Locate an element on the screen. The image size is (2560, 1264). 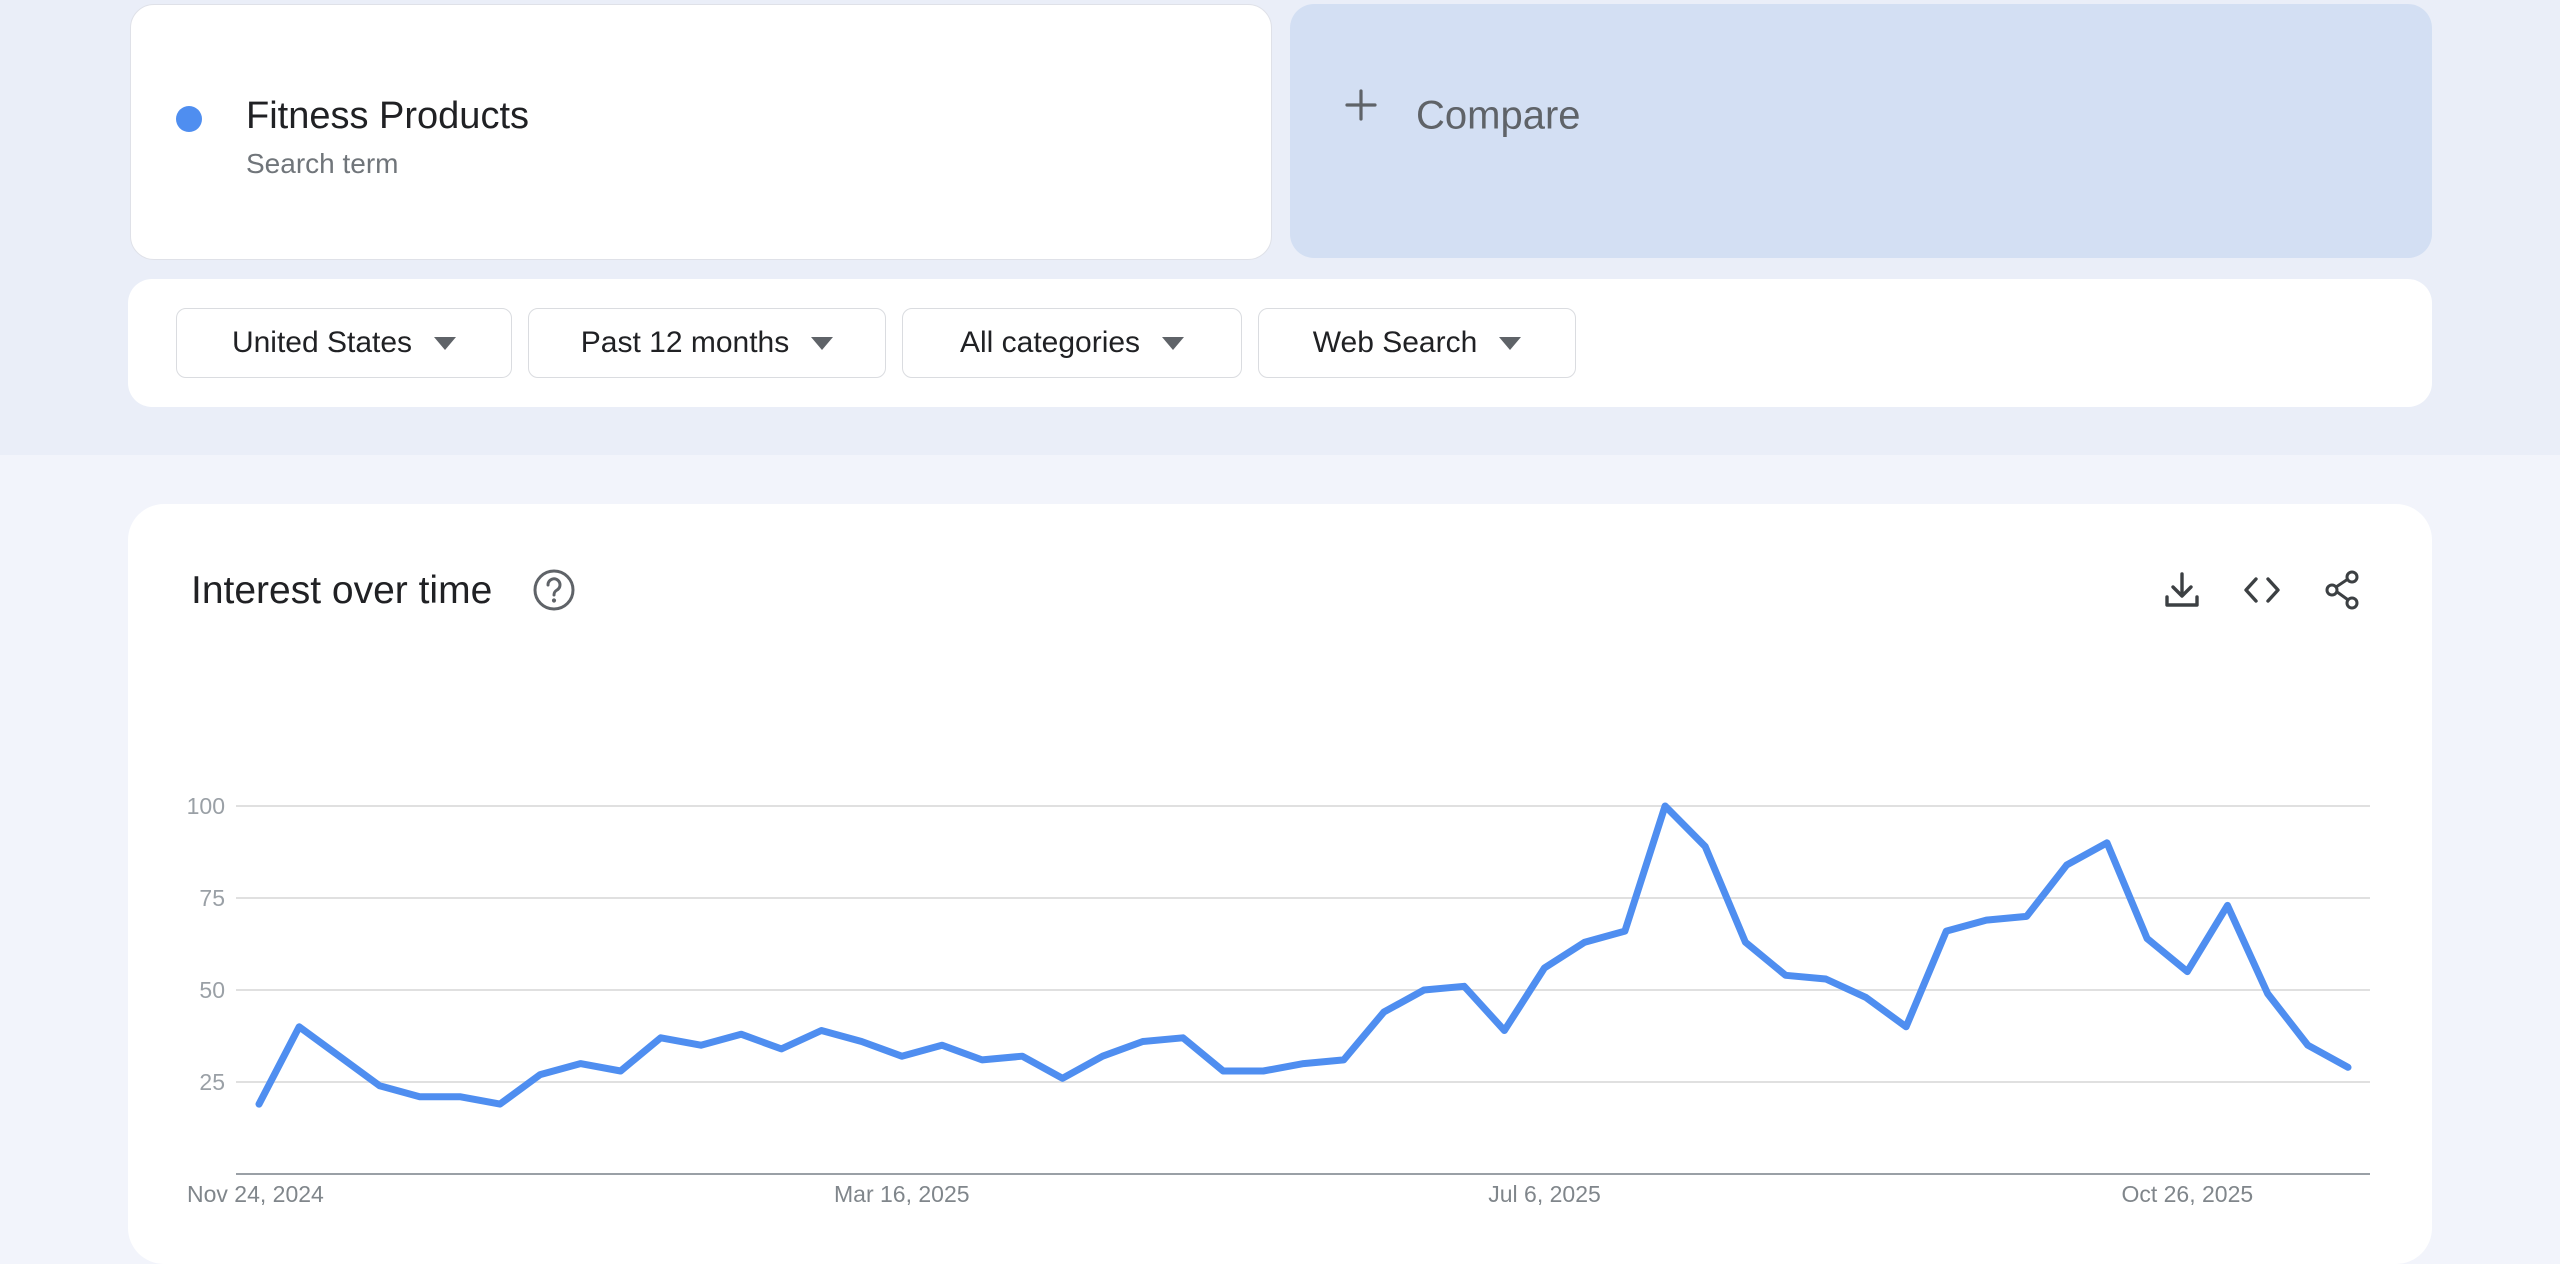
filter-location: United States is located at coordinates (344, 343).